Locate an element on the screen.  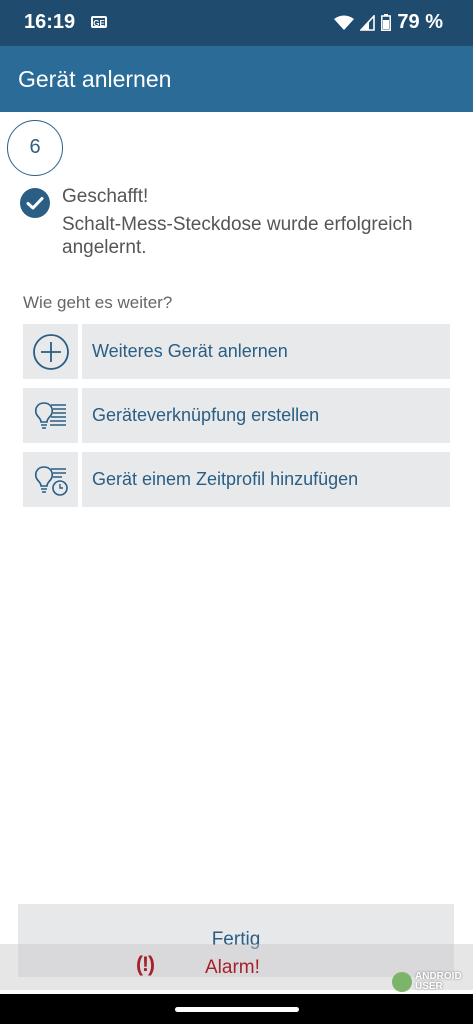
status-time: 16:19 is located at coordinates (50, 22).